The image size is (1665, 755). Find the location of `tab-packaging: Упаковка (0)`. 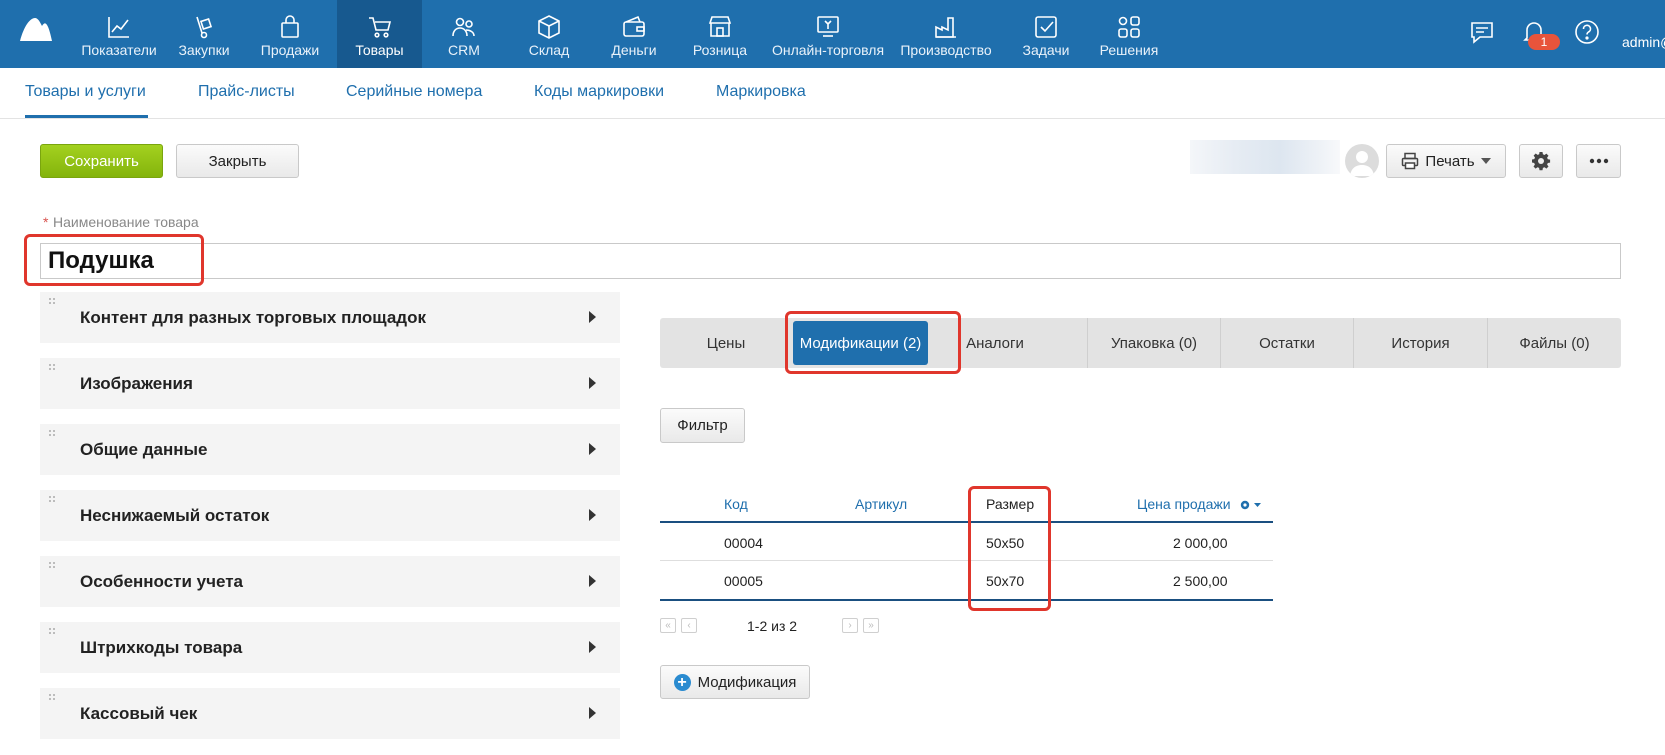

tab-packaging: Упаковка (0) is located at coordinates (1153, 343).